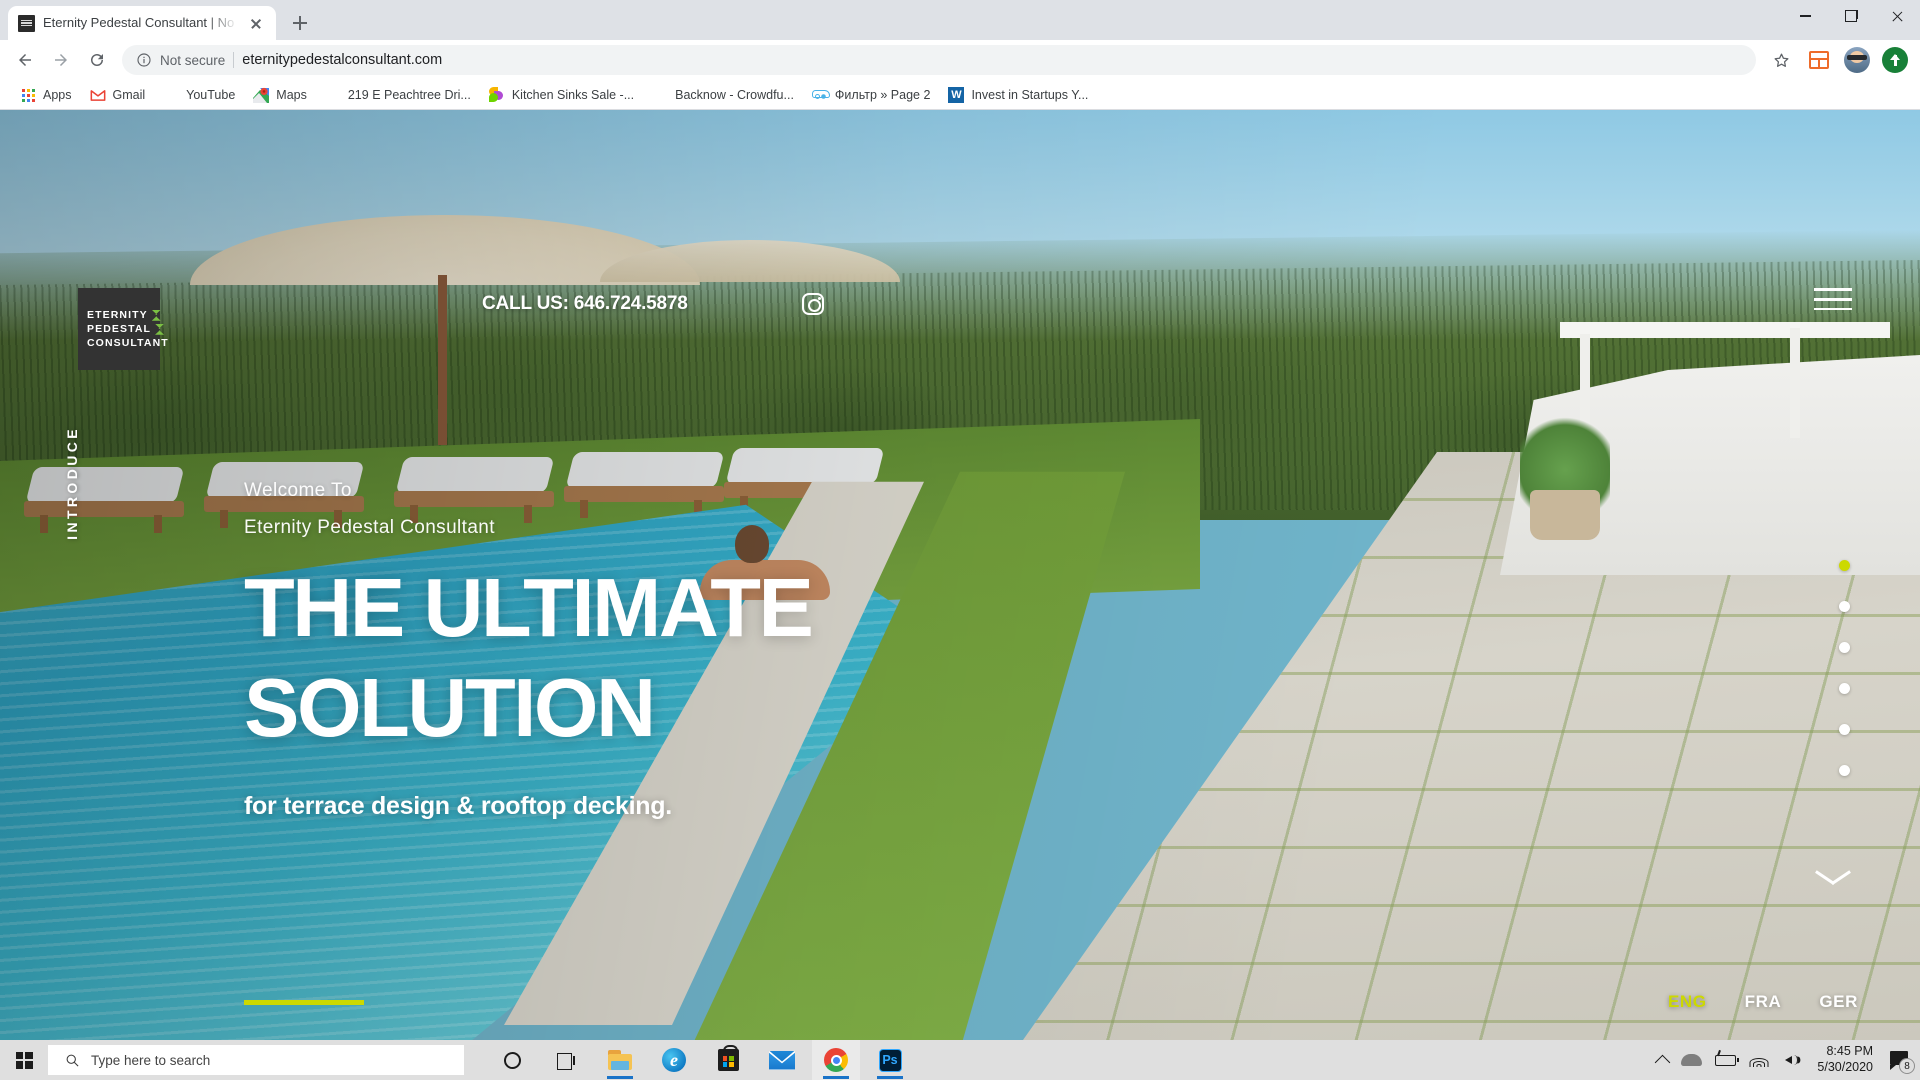  Describe the element at coordinates (813, 304) in the screenshot. I see `instagram-icon` at that location.